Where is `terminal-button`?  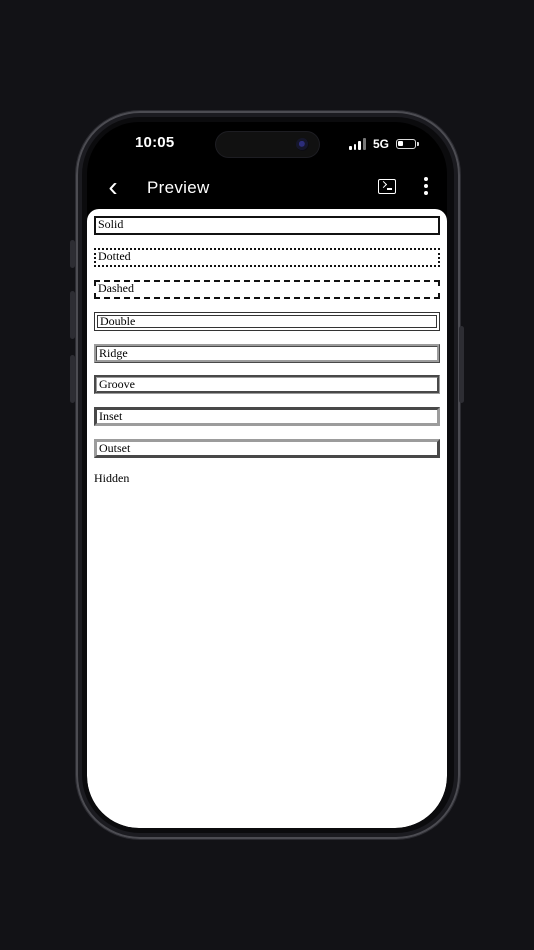
terminal-button is located at coordinates (387, 186).